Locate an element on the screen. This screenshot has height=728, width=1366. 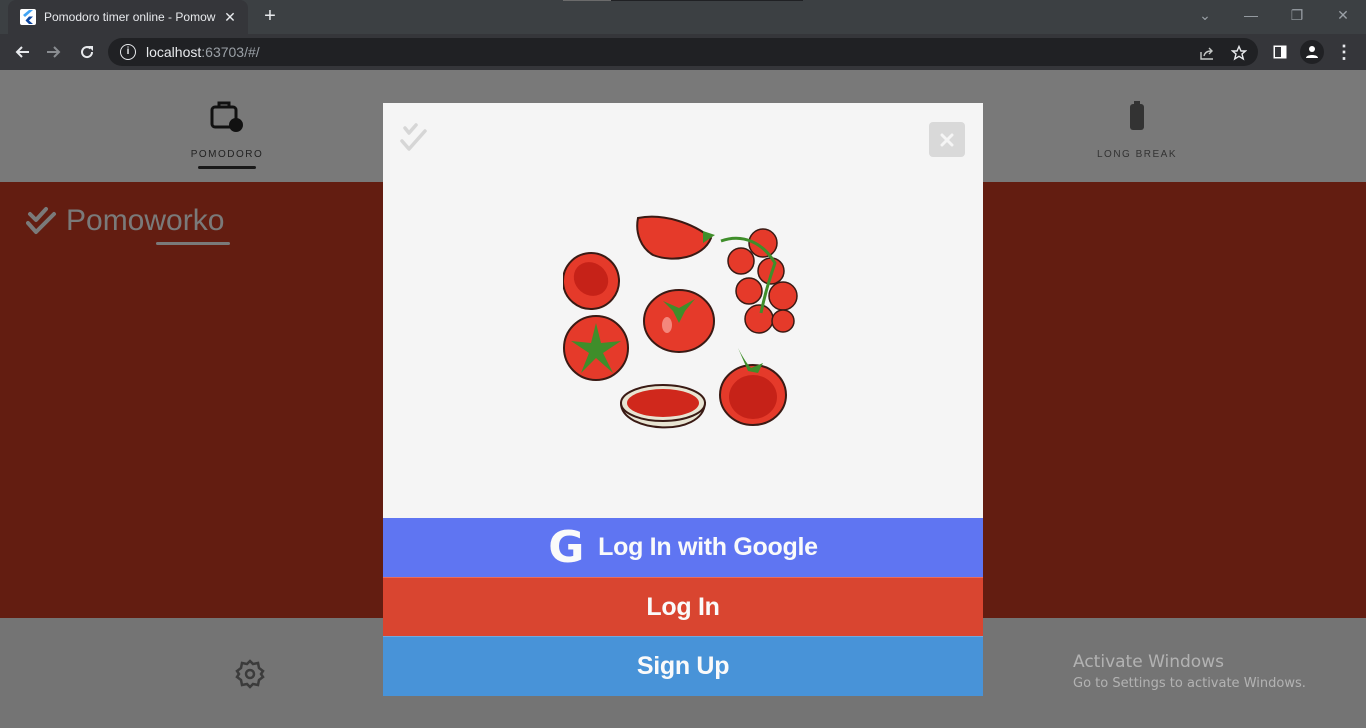
signup-button: Sign Up is located at coordinates (683, 666).